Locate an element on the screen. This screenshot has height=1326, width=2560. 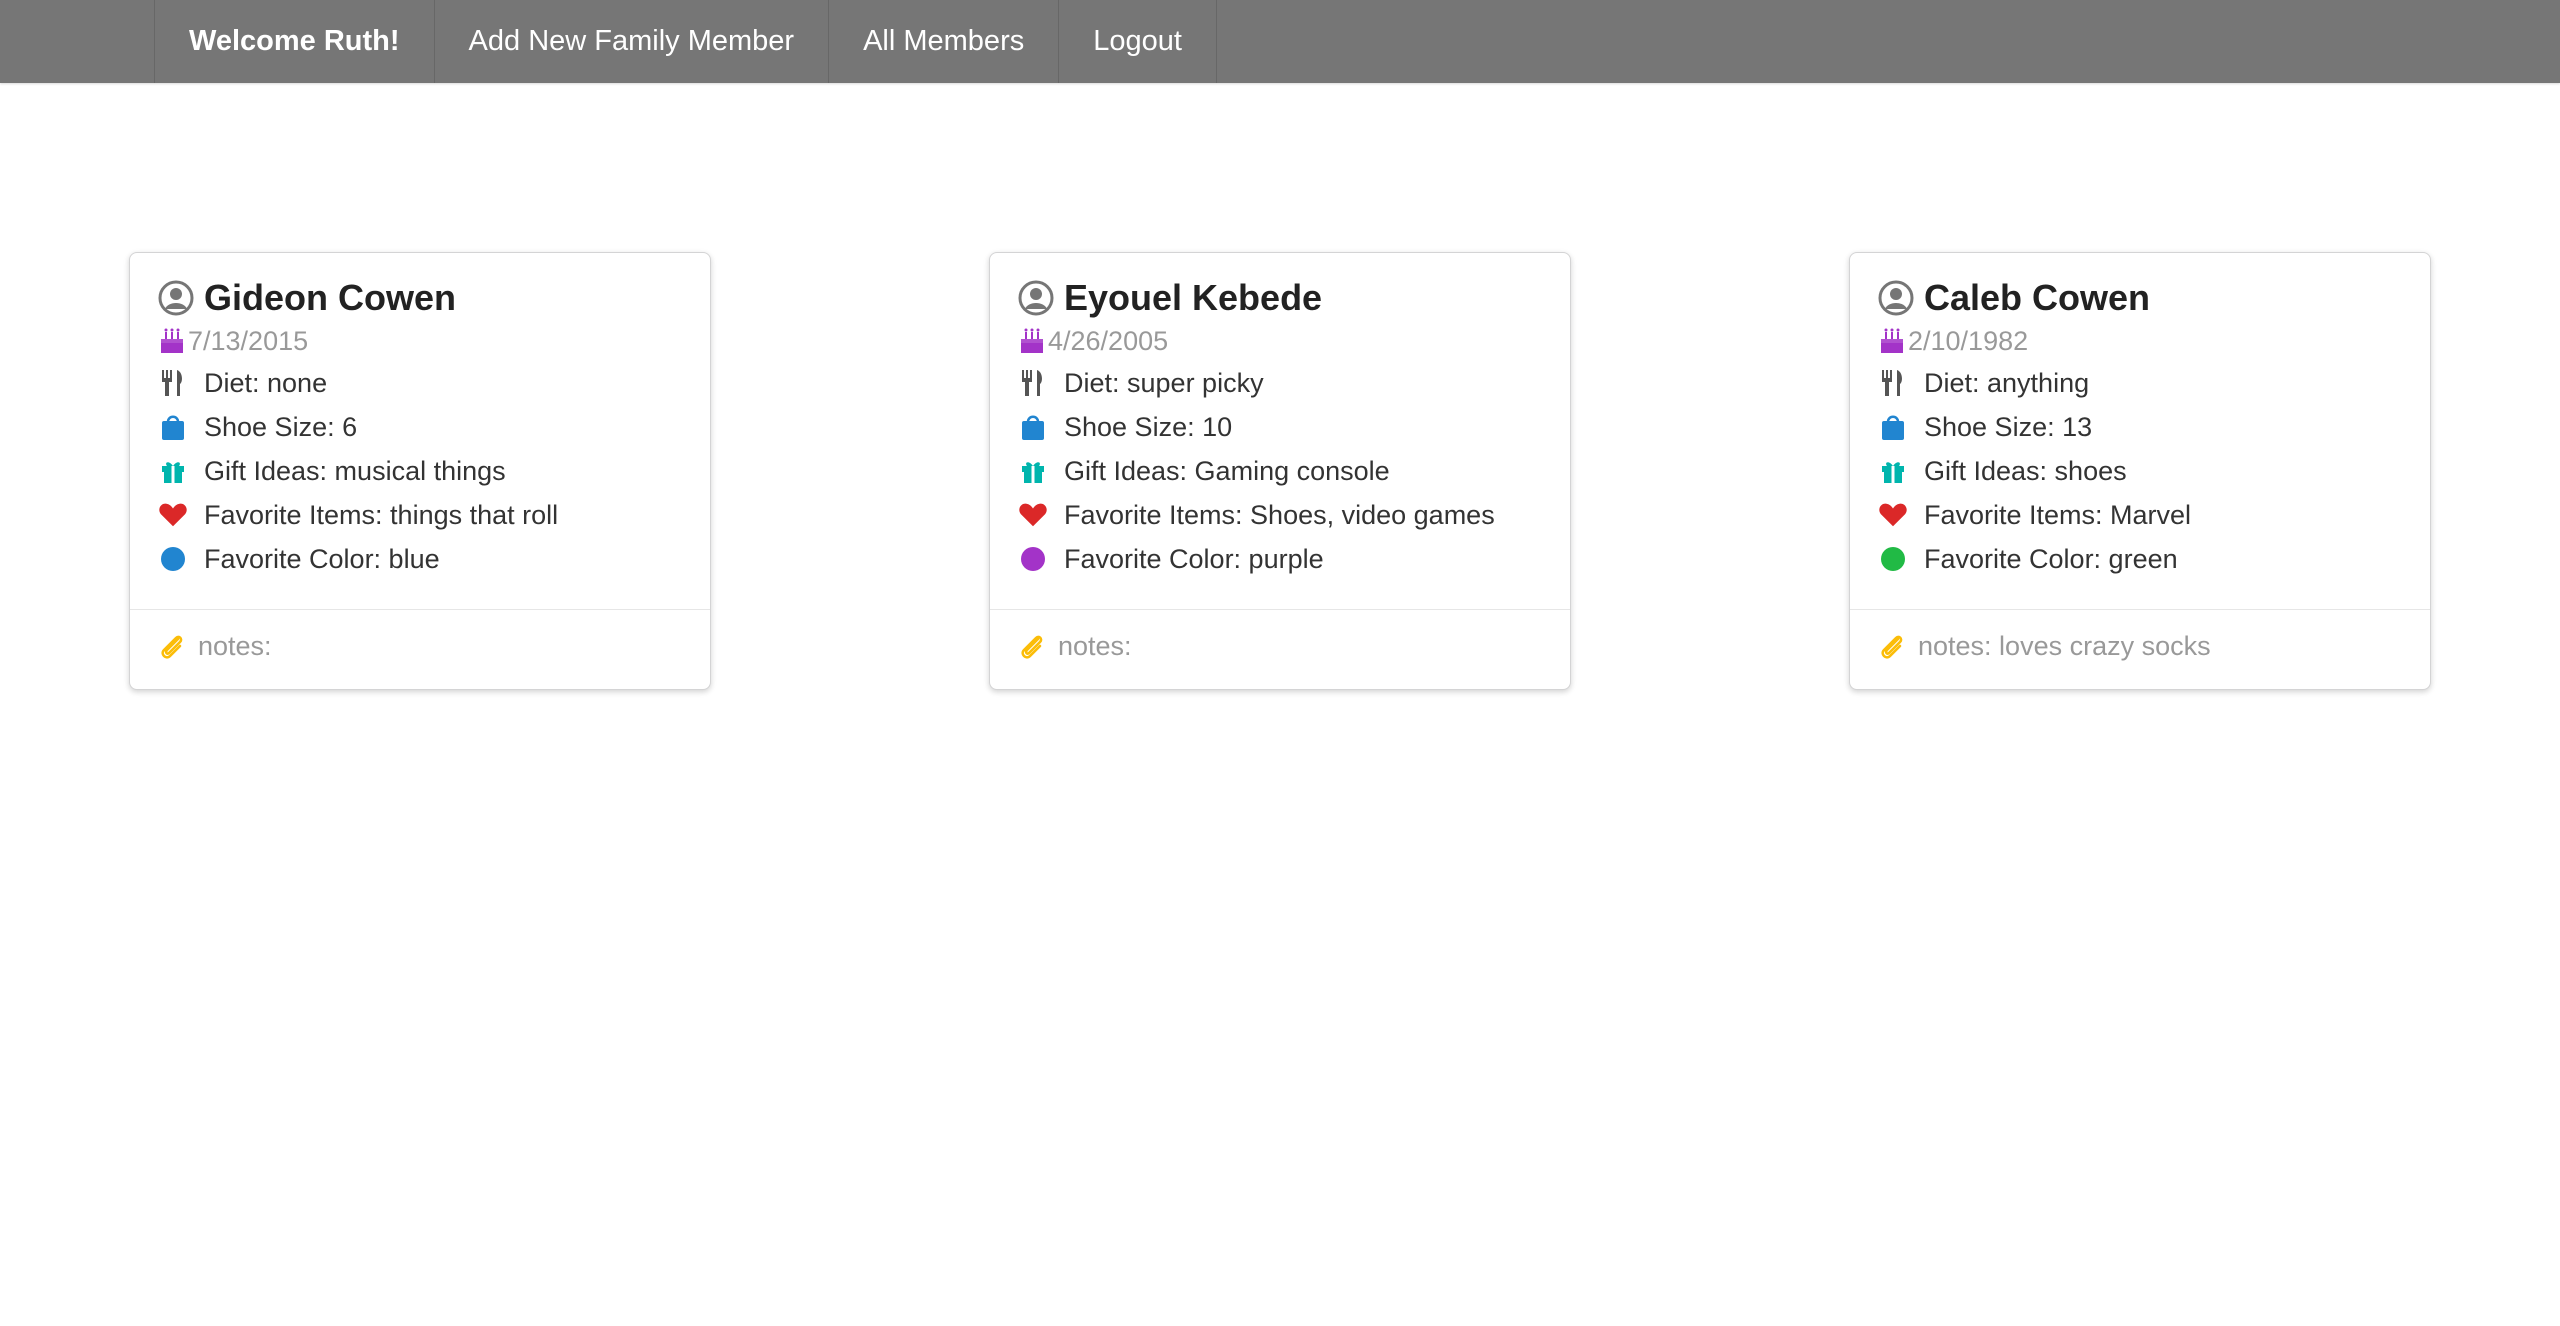
member-gift-ideas: Gift Ideas: Gaming console is located at coordinates (1227, 470).